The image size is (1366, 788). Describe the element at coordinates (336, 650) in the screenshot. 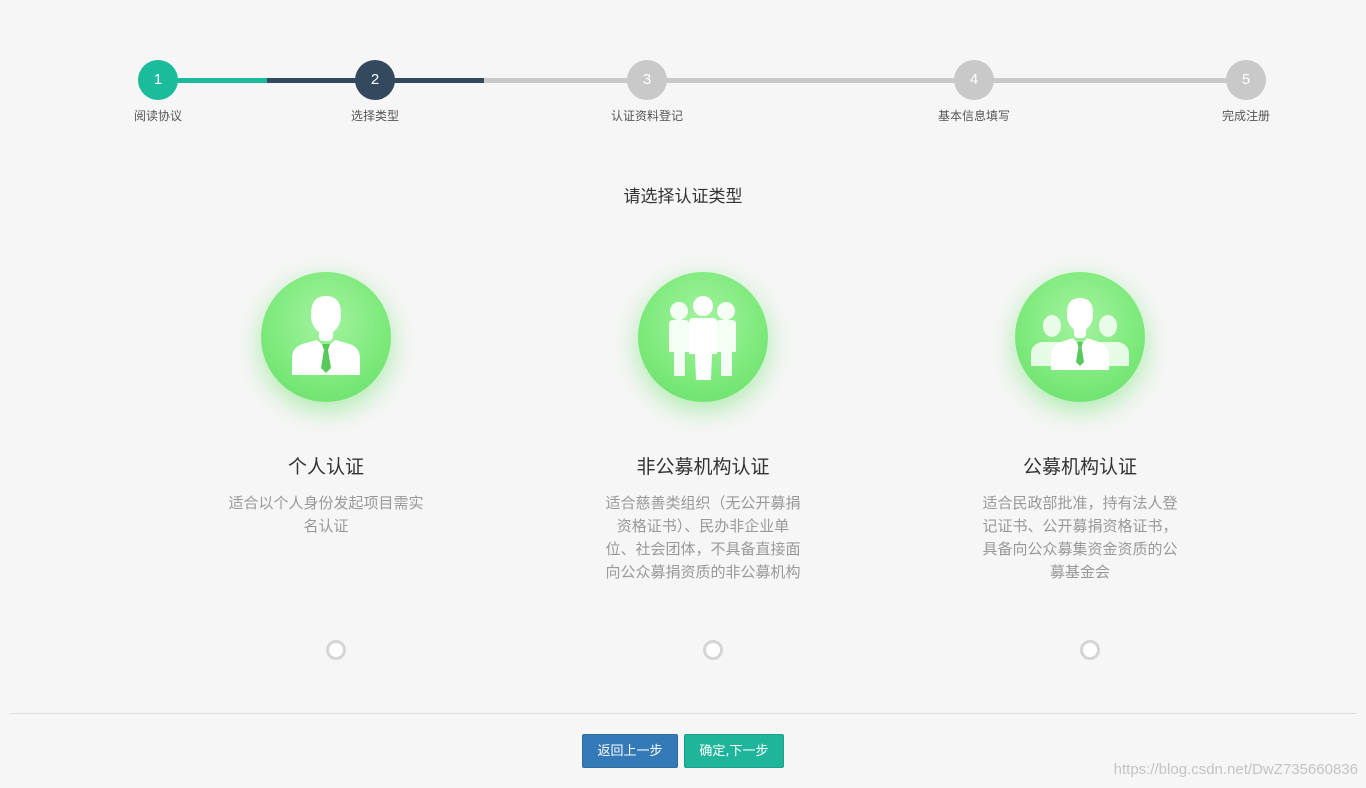

I see `radio-personal` at that location.